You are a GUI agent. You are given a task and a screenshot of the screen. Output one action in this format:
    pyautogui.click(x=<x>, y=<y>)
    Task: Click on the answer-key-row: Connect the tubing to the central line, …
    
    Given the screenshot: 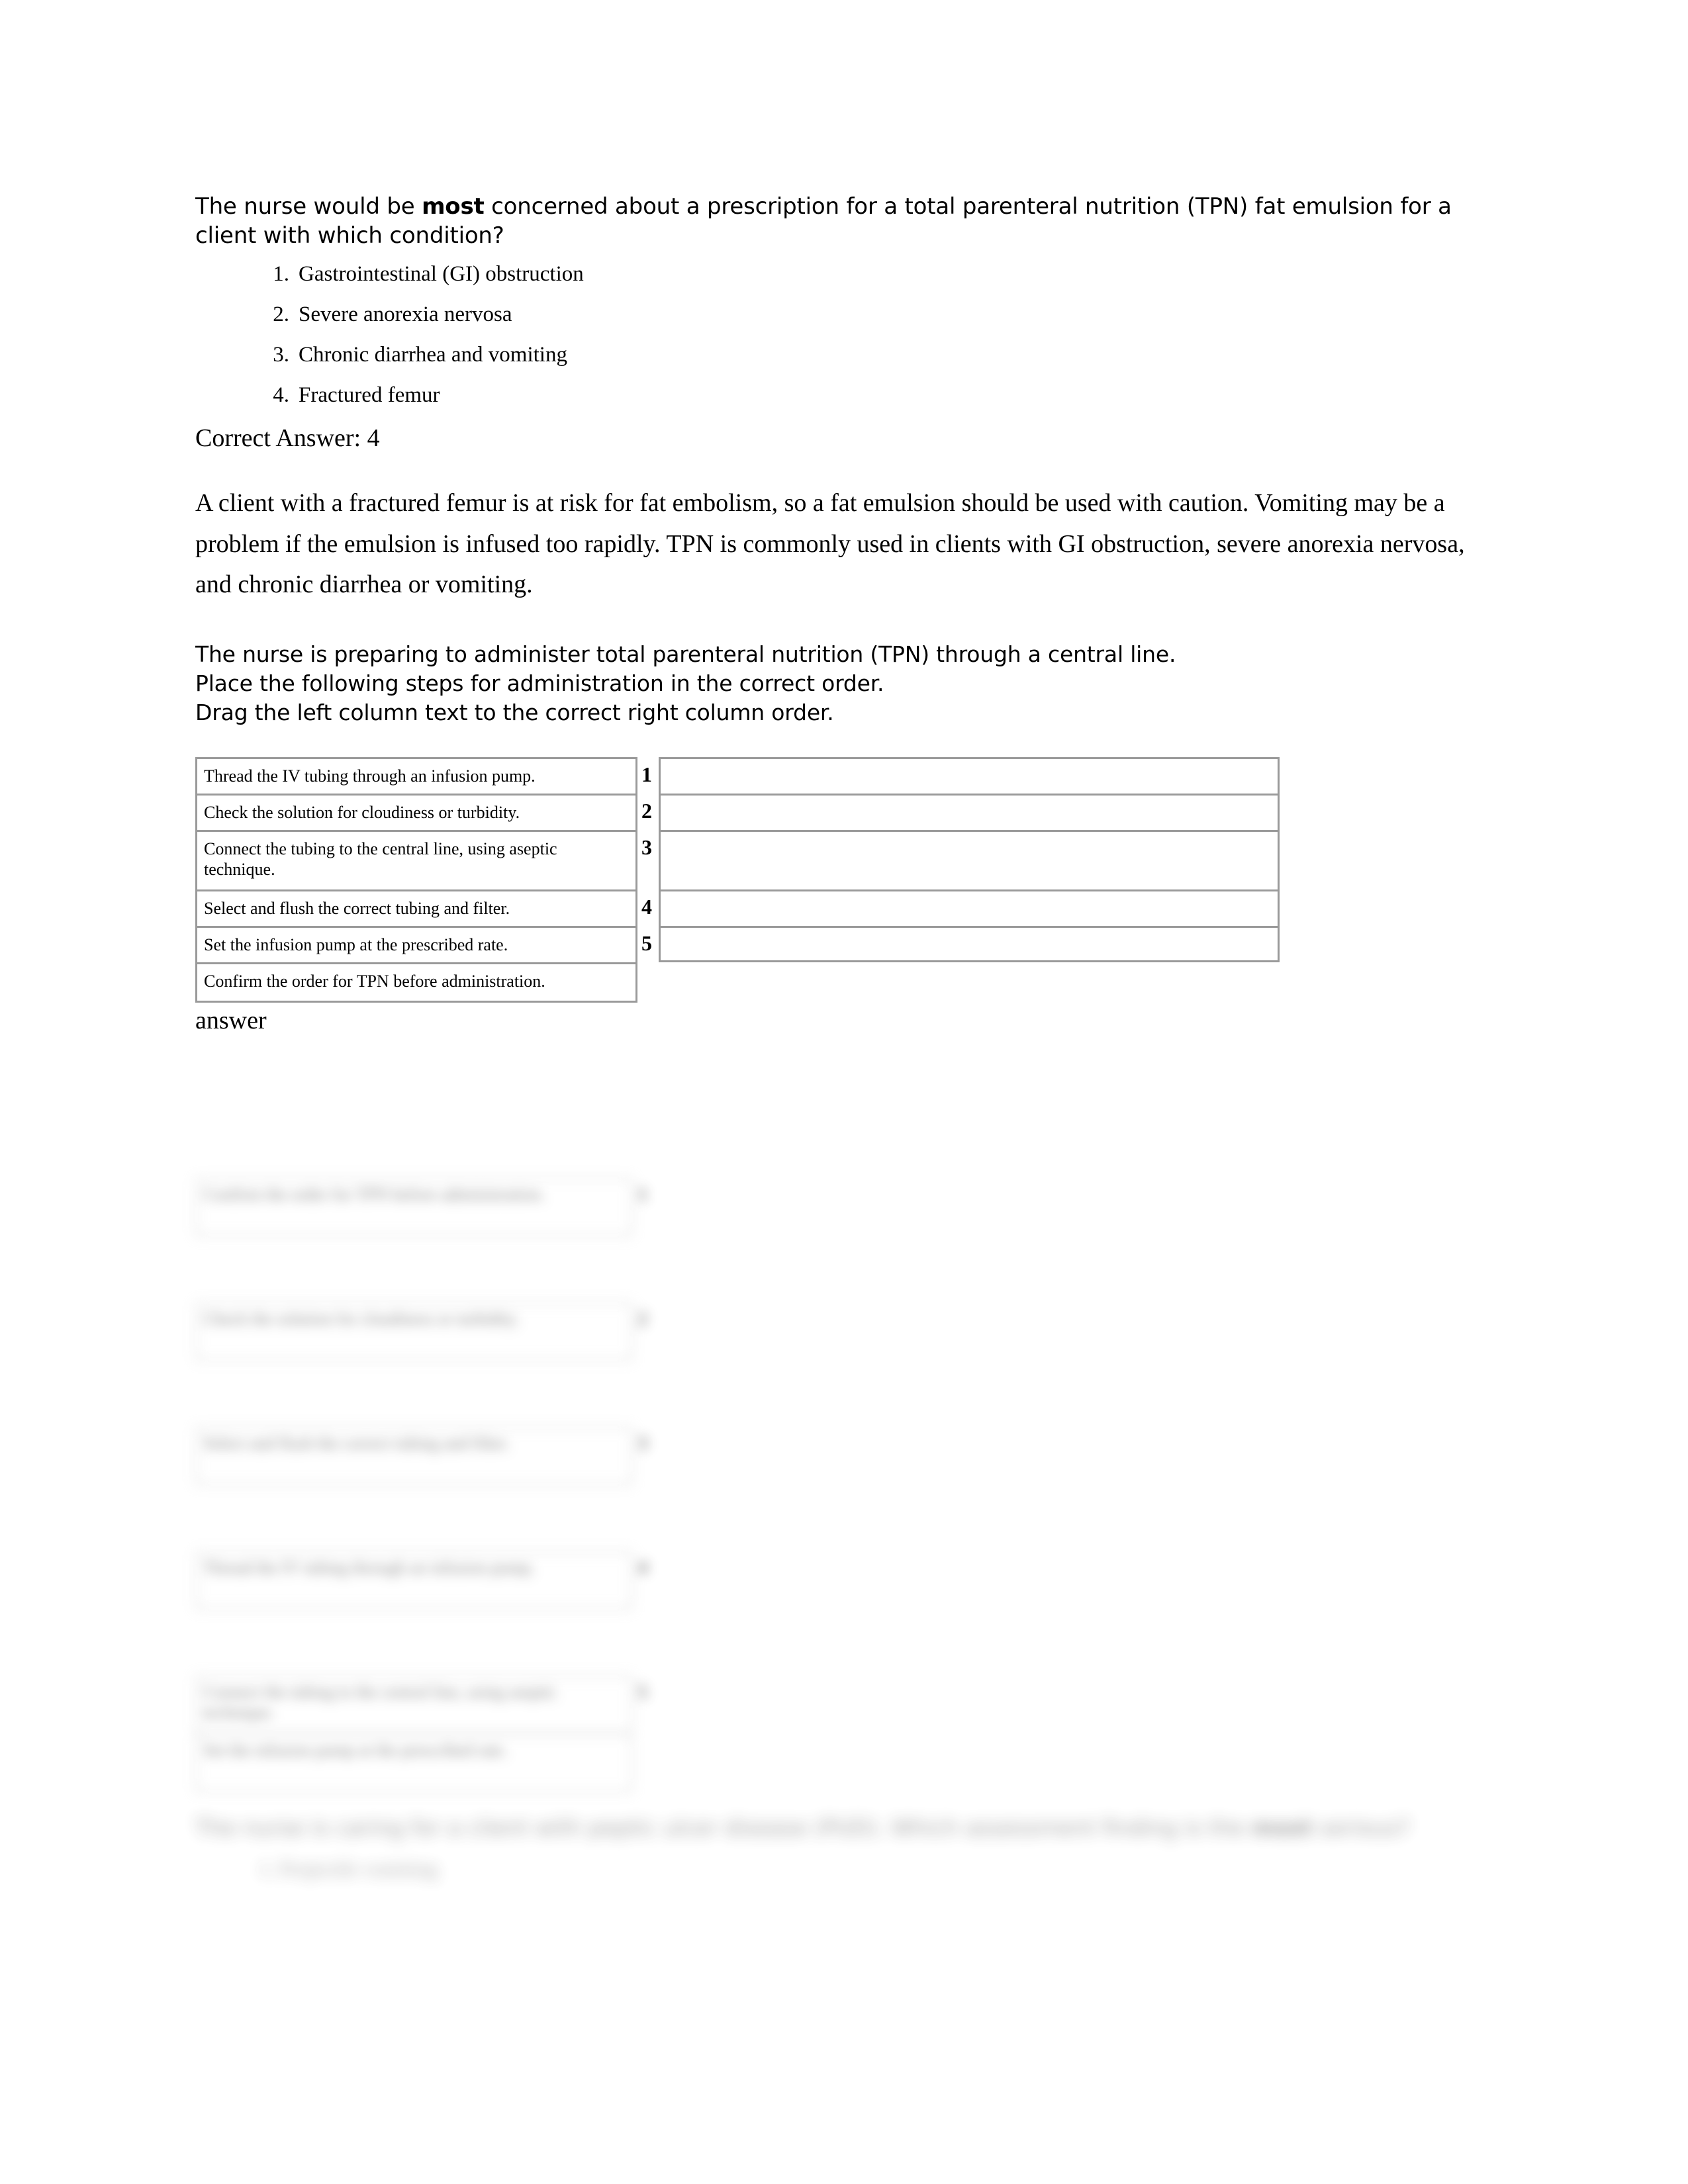 What is the action you would take?
    pyautogui.click(x=837, y=1705)
    